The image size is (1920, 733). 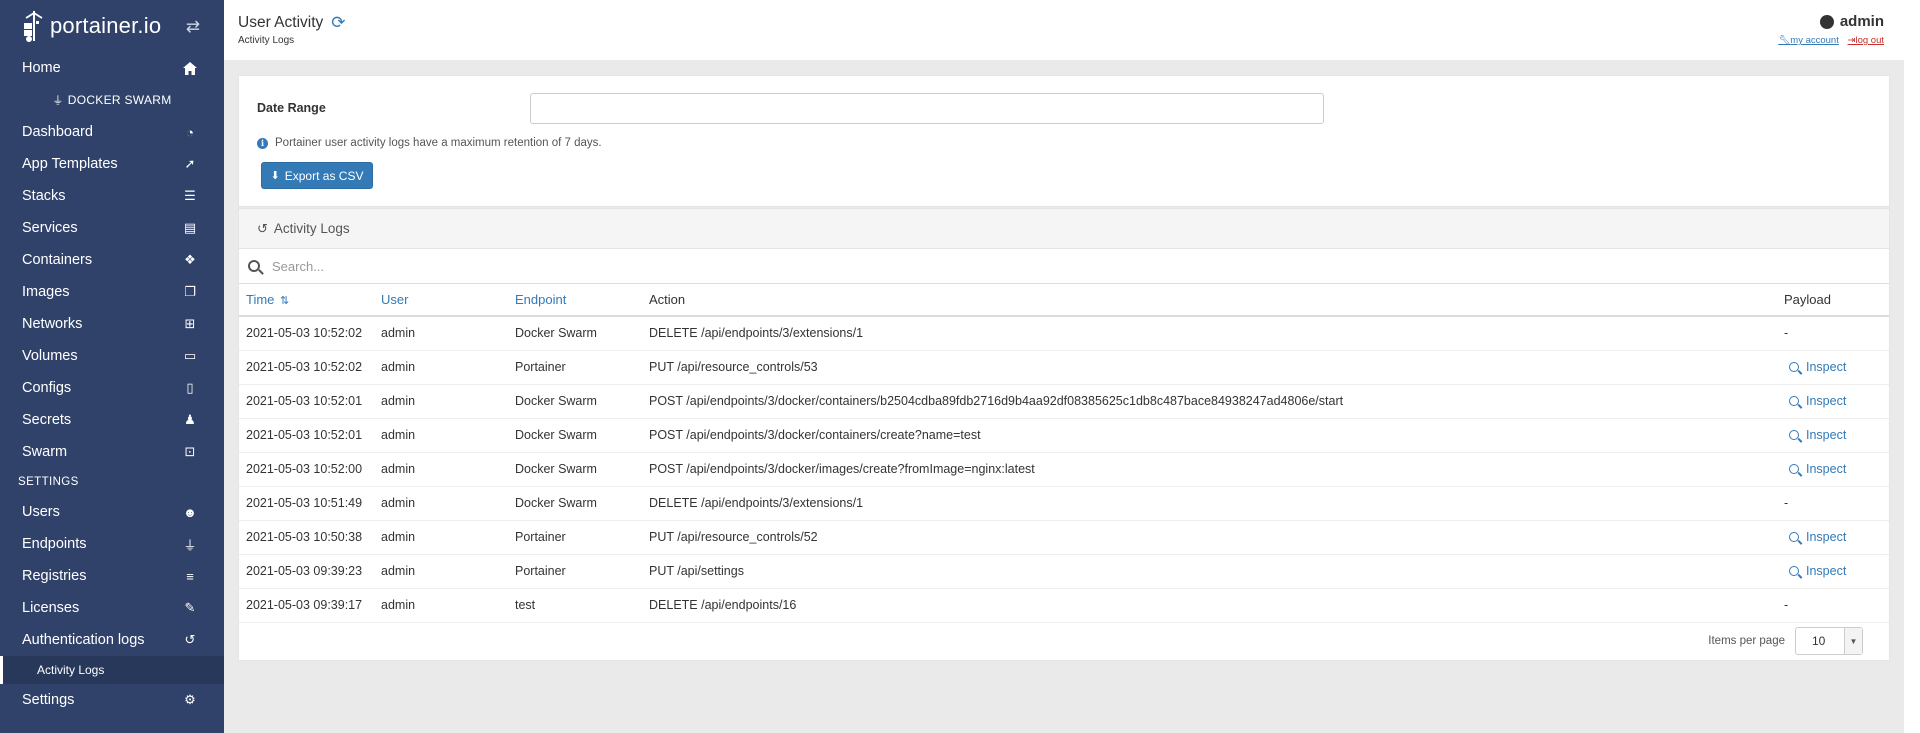 I want to click on my-account-link: 🔧︎my account, so click(x=1808, y=40).